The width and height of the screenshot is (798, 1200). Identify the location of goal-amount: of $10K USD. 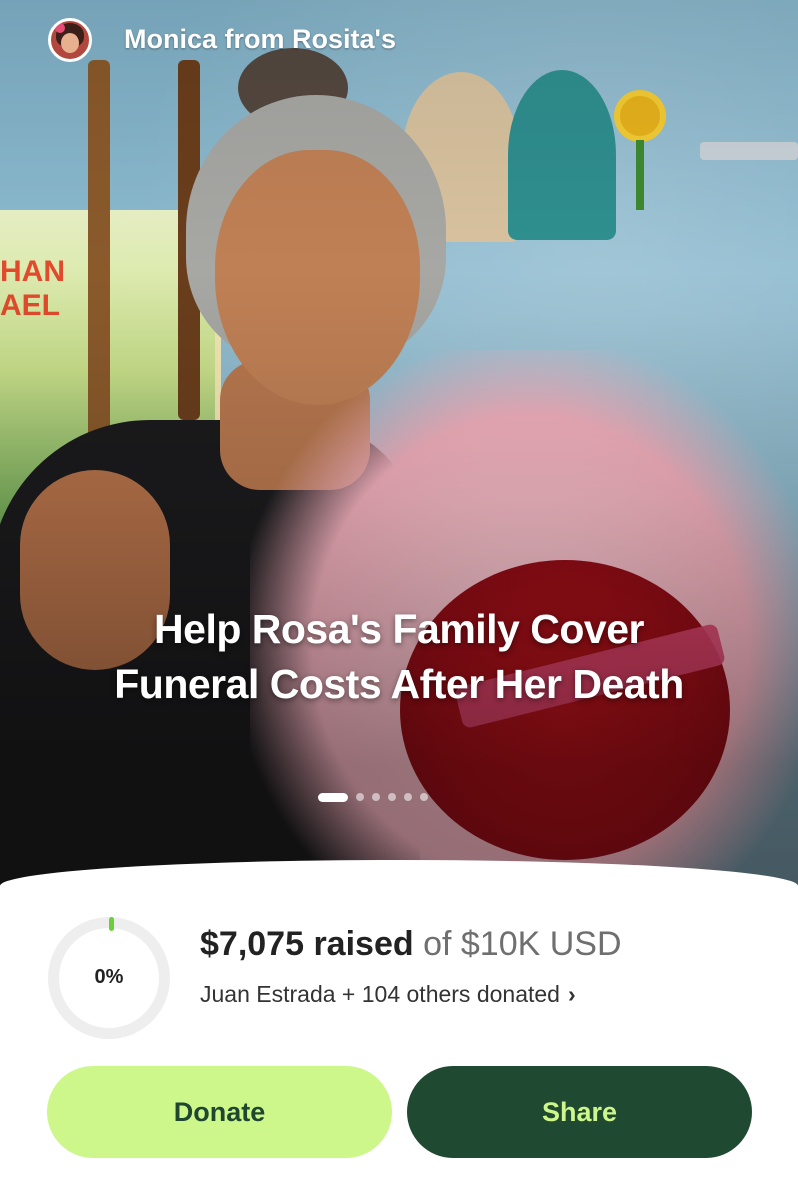
(522, 944).